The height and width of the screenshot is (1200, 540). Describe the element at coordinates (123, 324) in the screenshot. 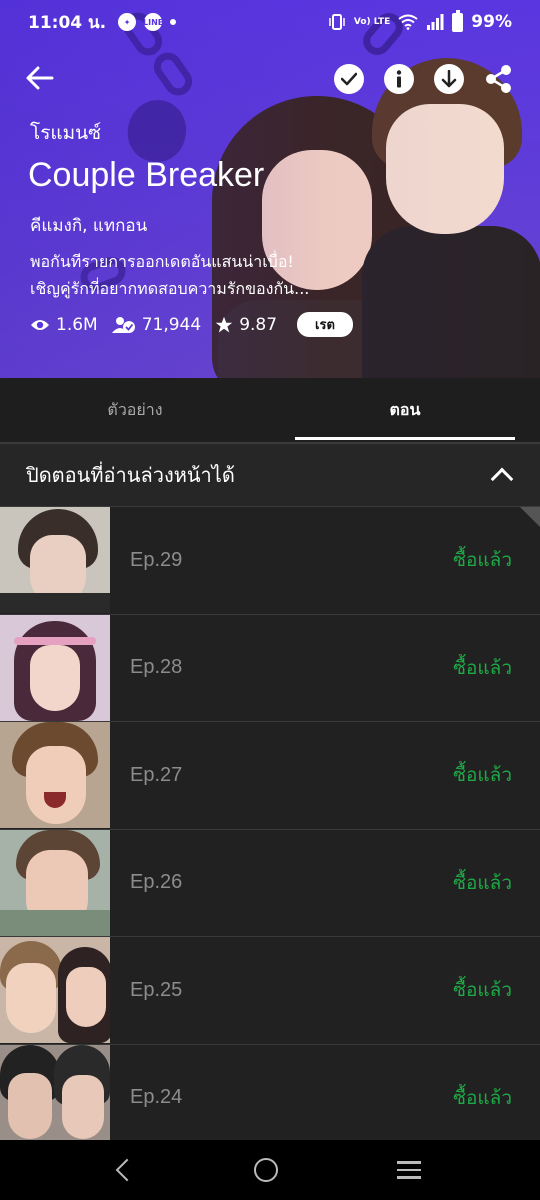

I see `subscriber-icon` at that location.